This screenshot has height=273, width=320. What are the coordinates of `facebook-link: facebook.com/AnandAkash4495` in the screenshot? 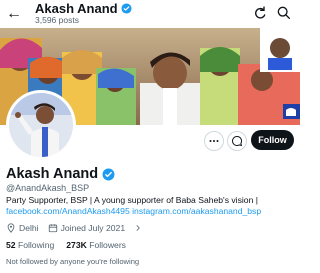 It's located at (68, 211).